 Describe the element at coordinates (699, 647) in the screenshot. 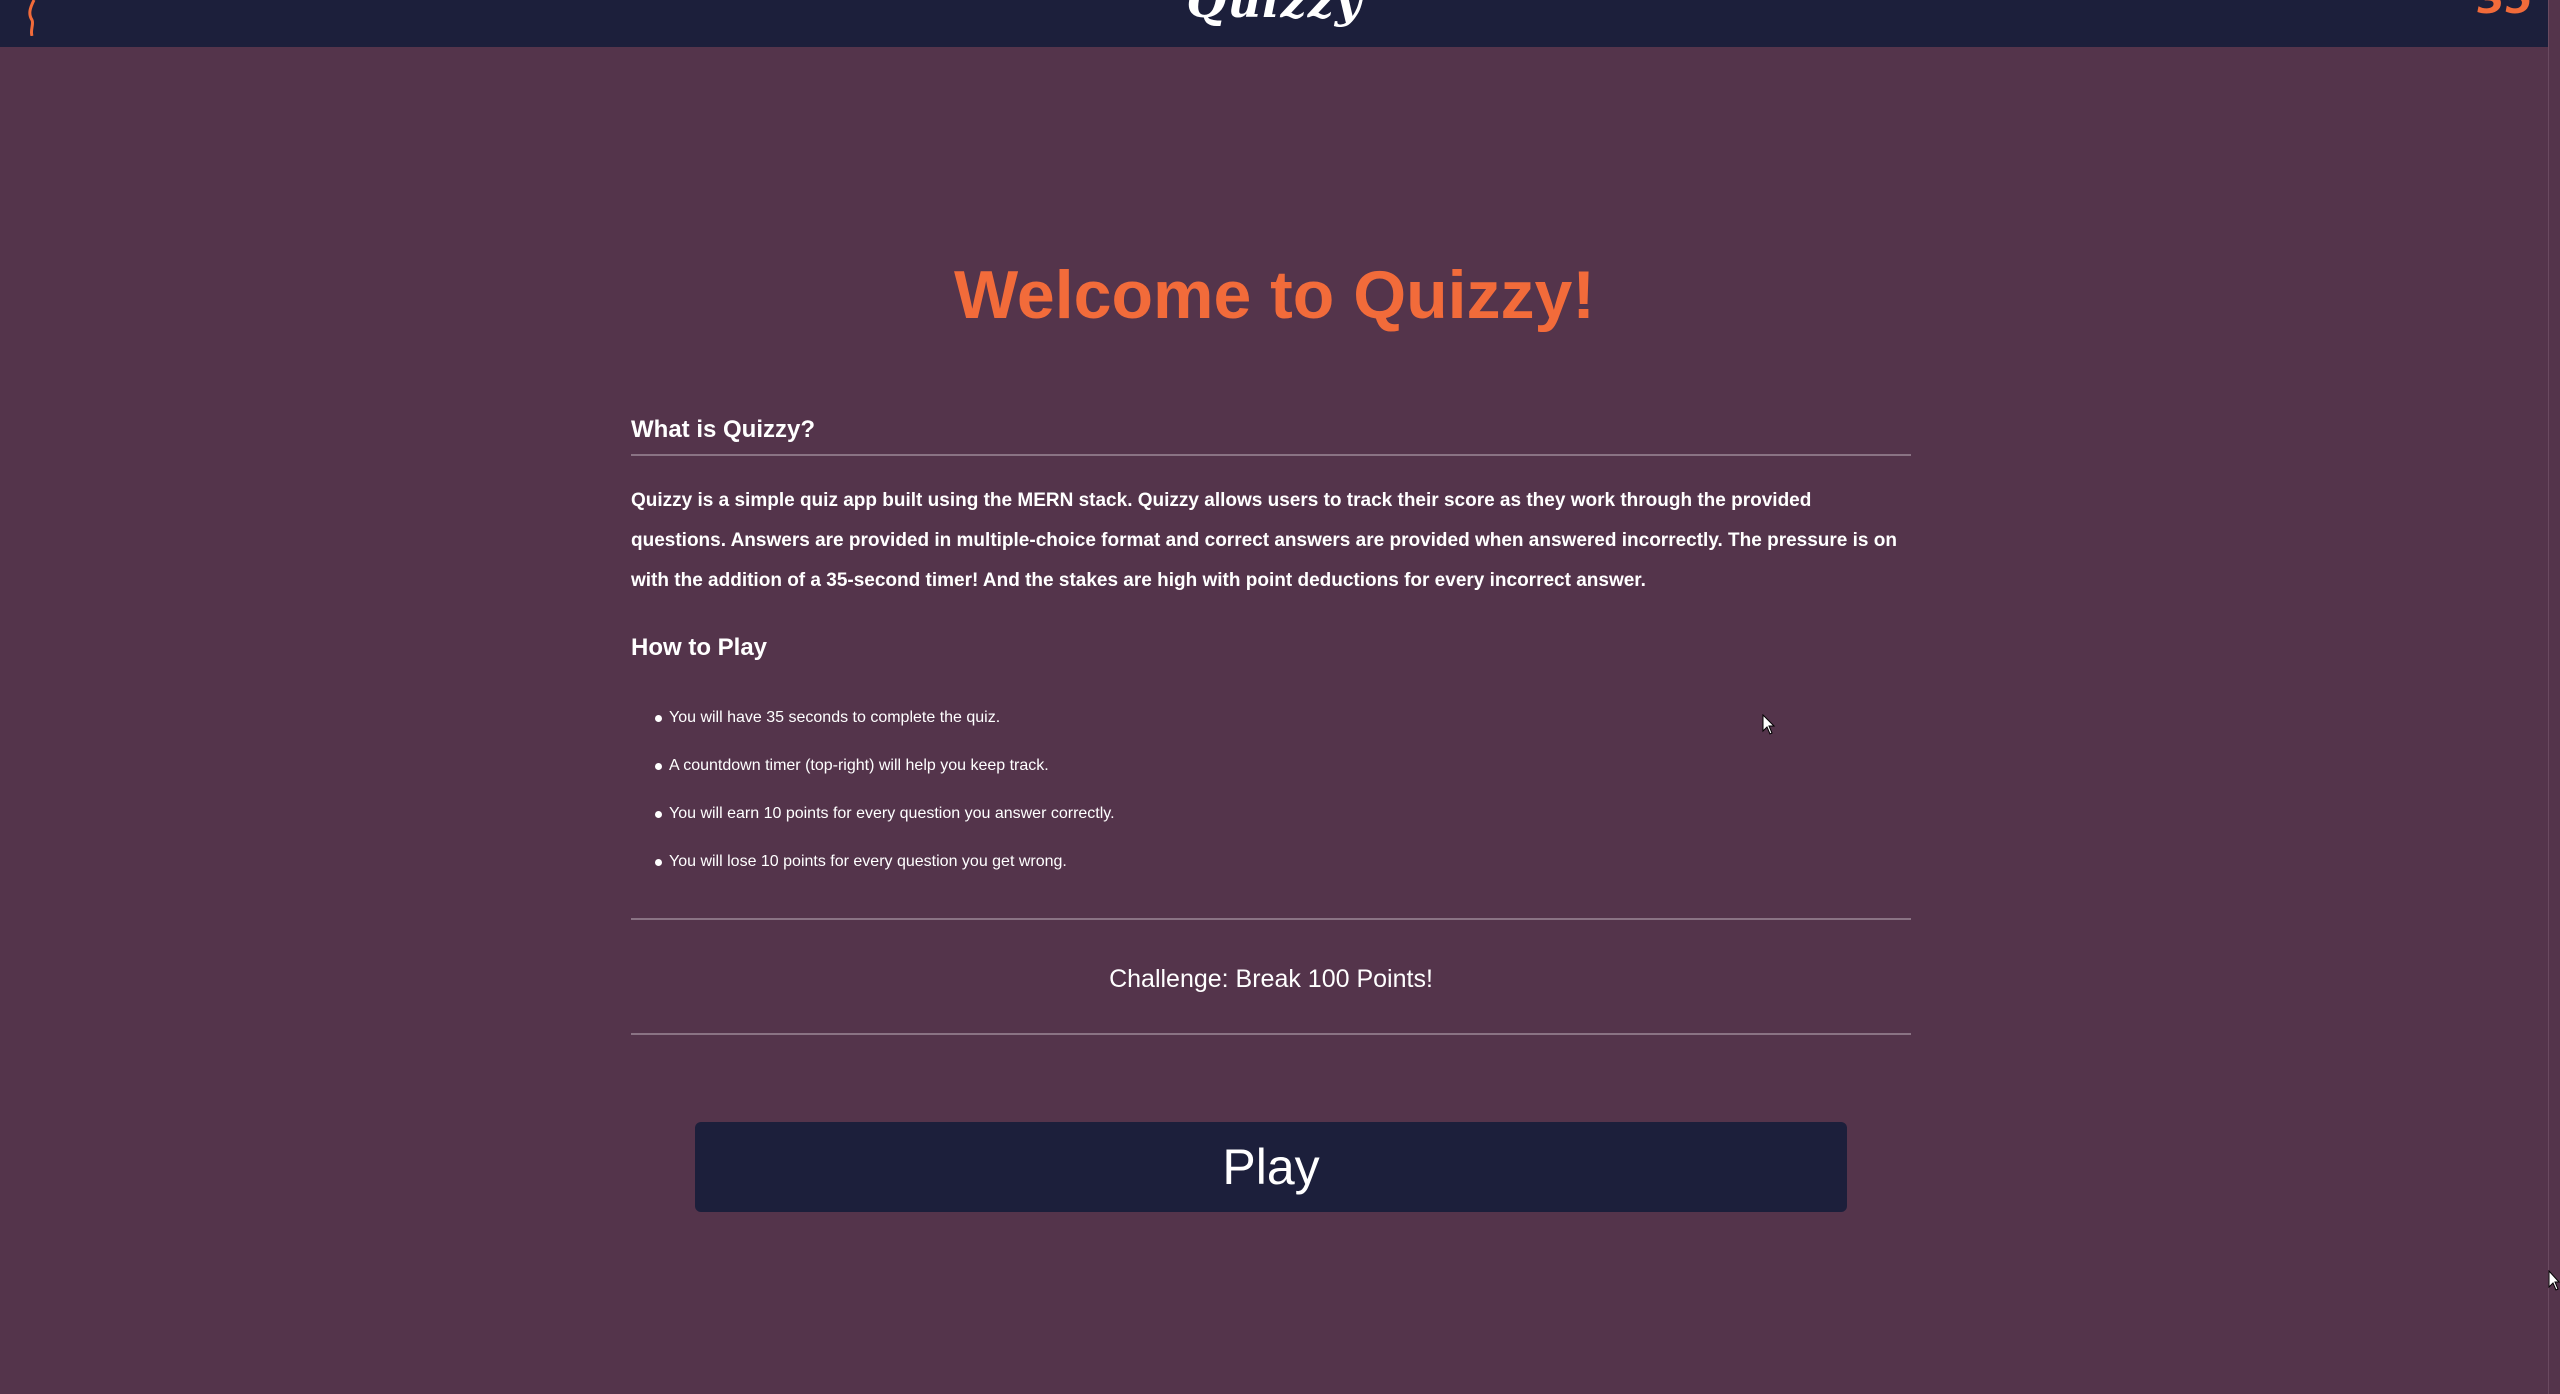

I see `howto-heading: How to Play` at that location.